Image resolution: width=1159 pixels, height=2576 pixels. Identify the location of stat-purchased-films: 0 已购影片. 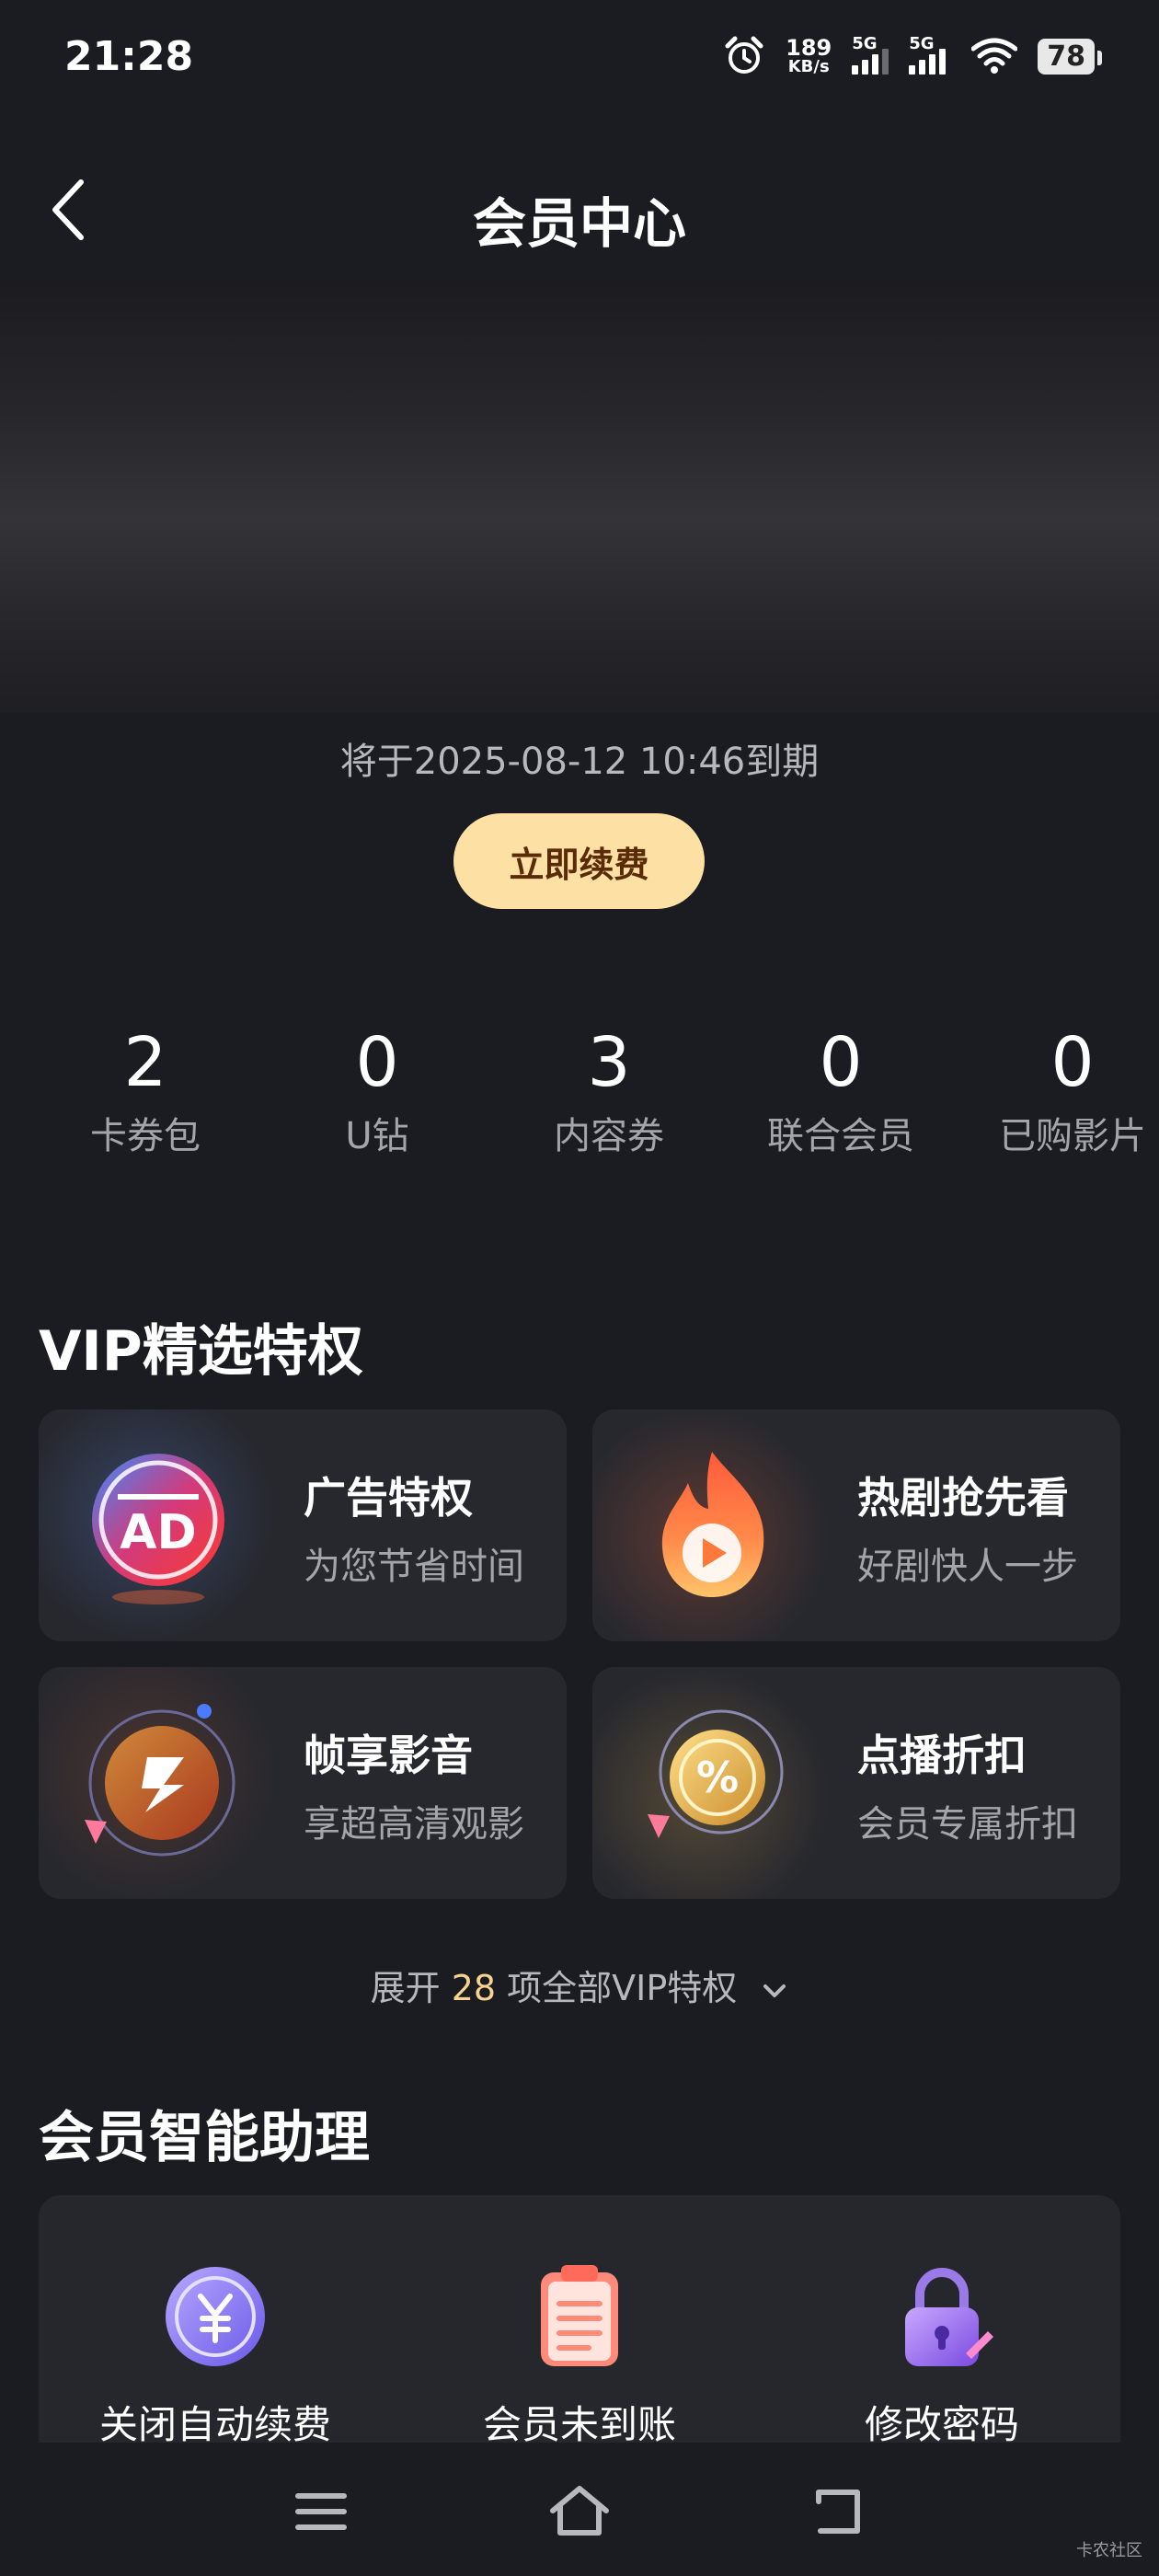
(1058, 1090).